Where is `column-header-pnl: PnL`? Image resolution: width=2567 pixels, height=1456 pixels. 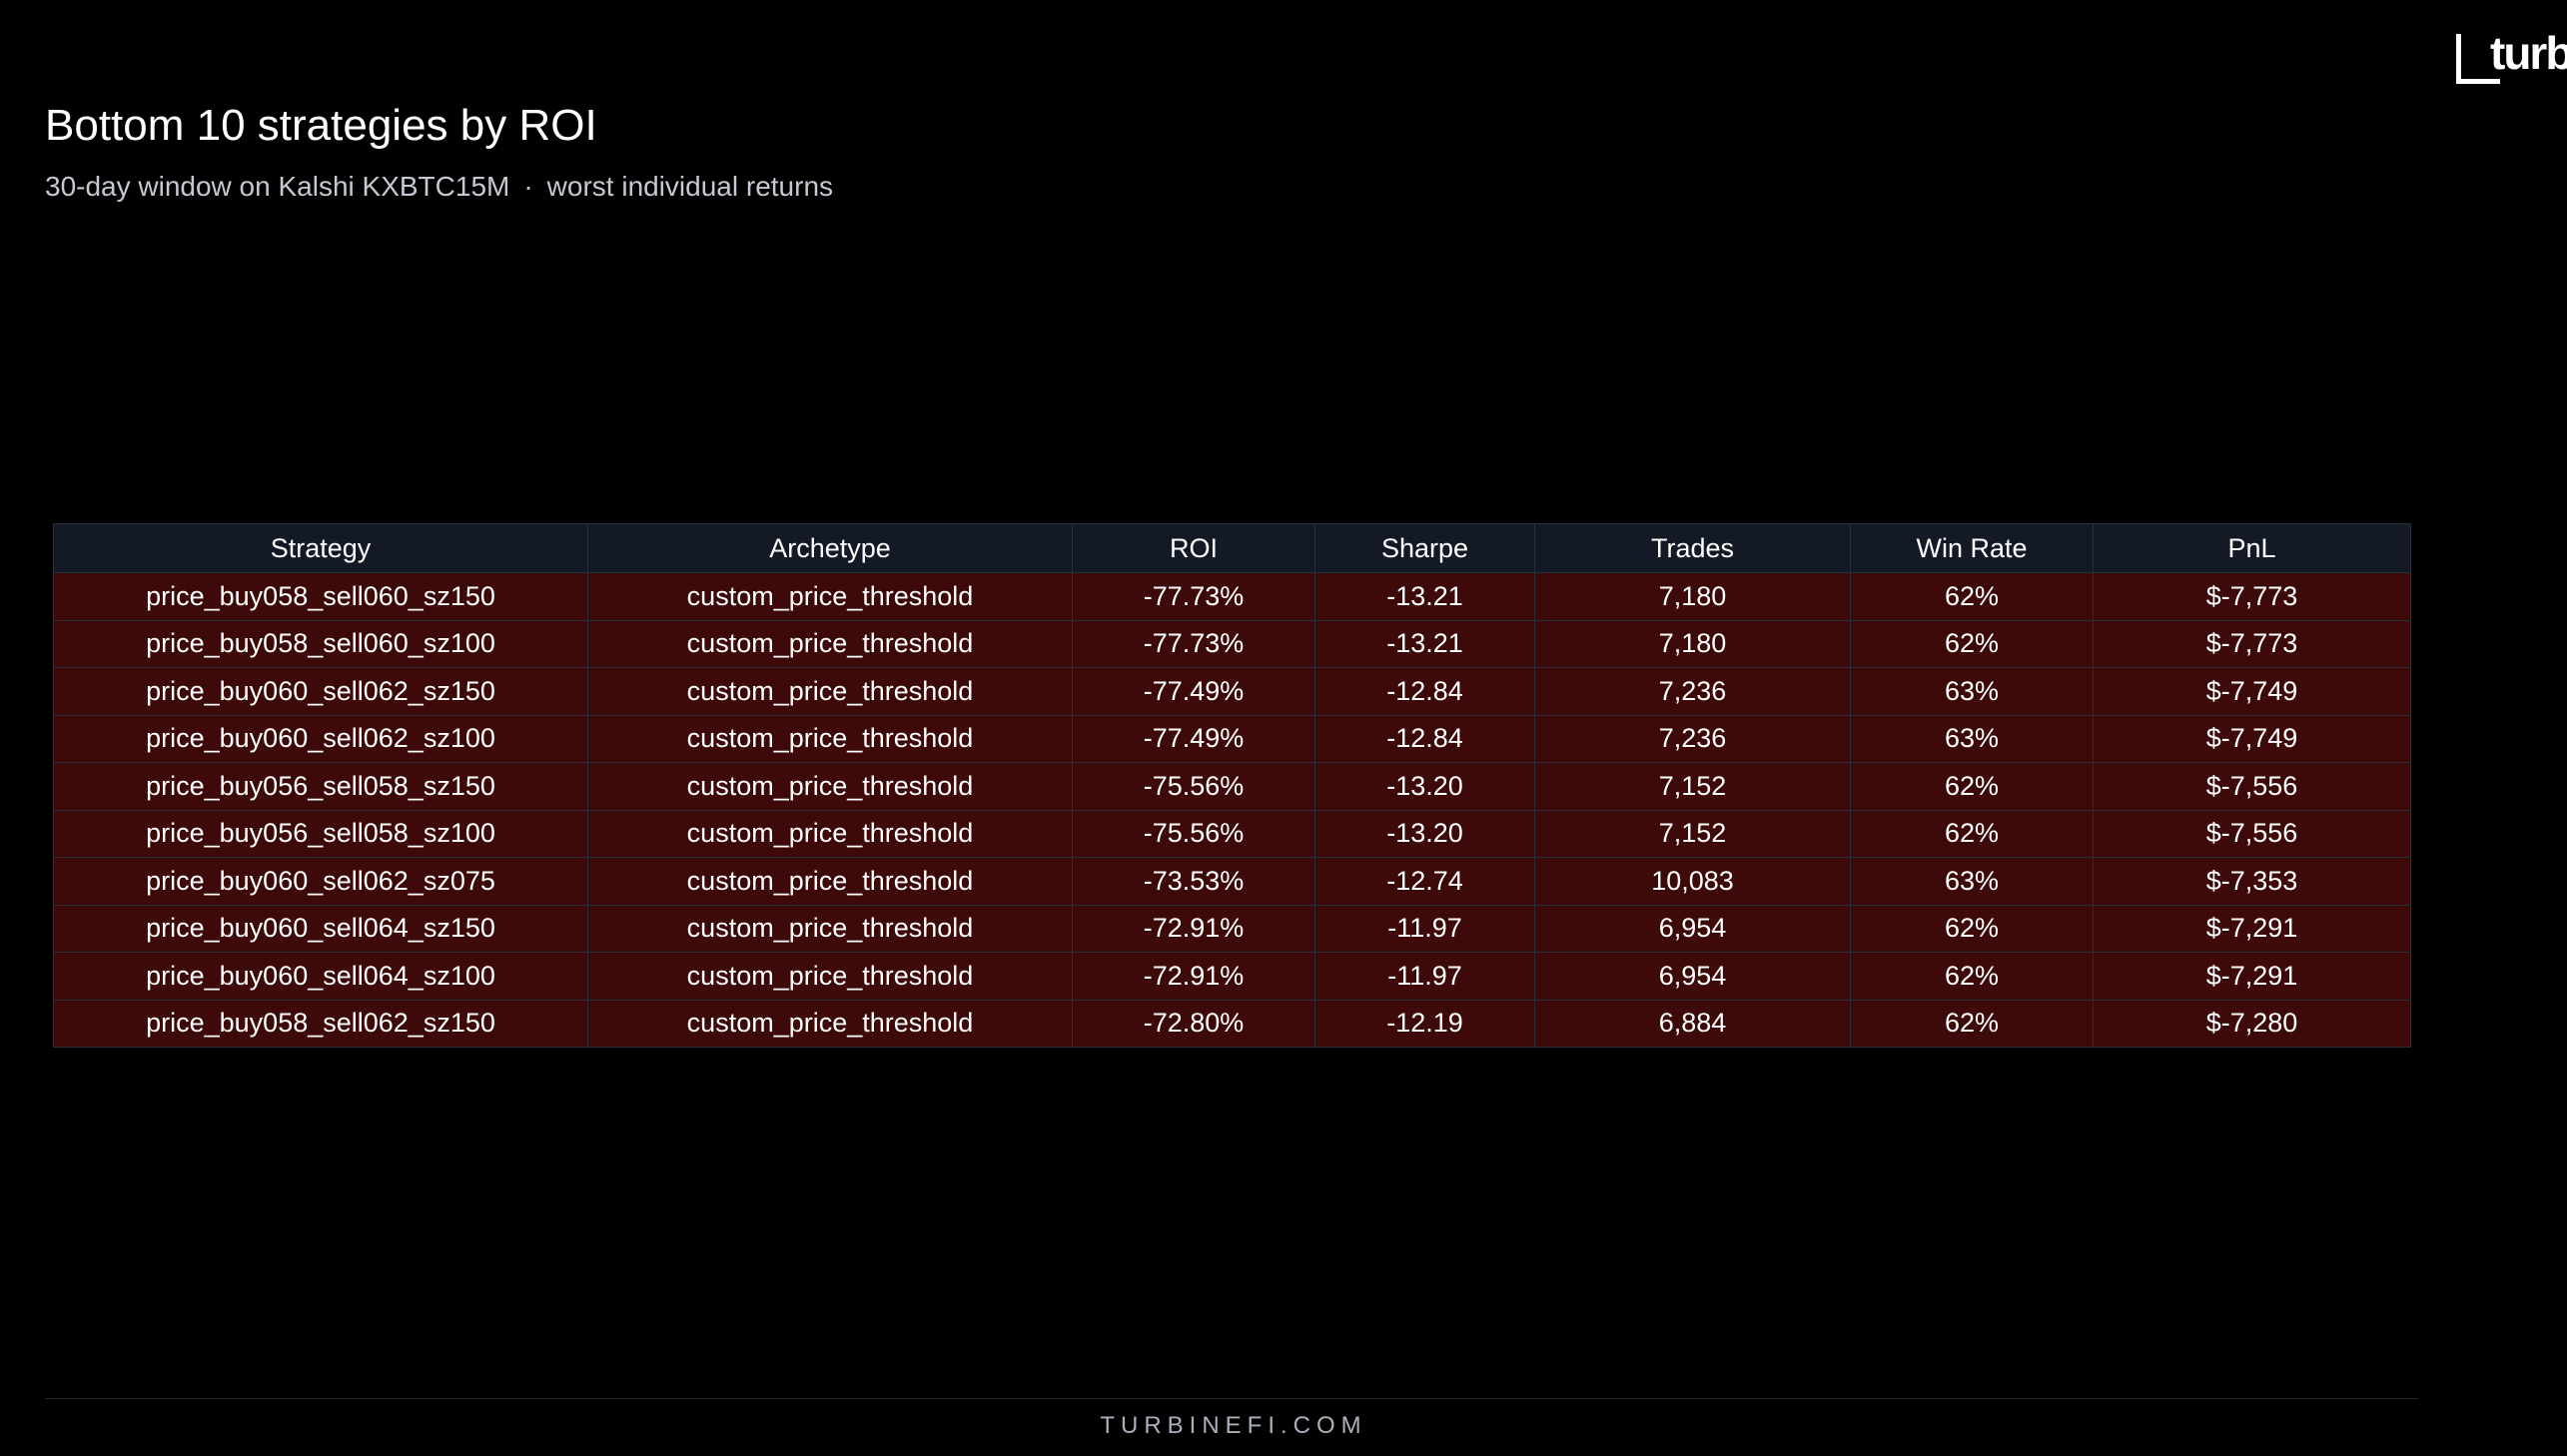 column-header-pnl: PnL is located at coordinates (2252, 548).